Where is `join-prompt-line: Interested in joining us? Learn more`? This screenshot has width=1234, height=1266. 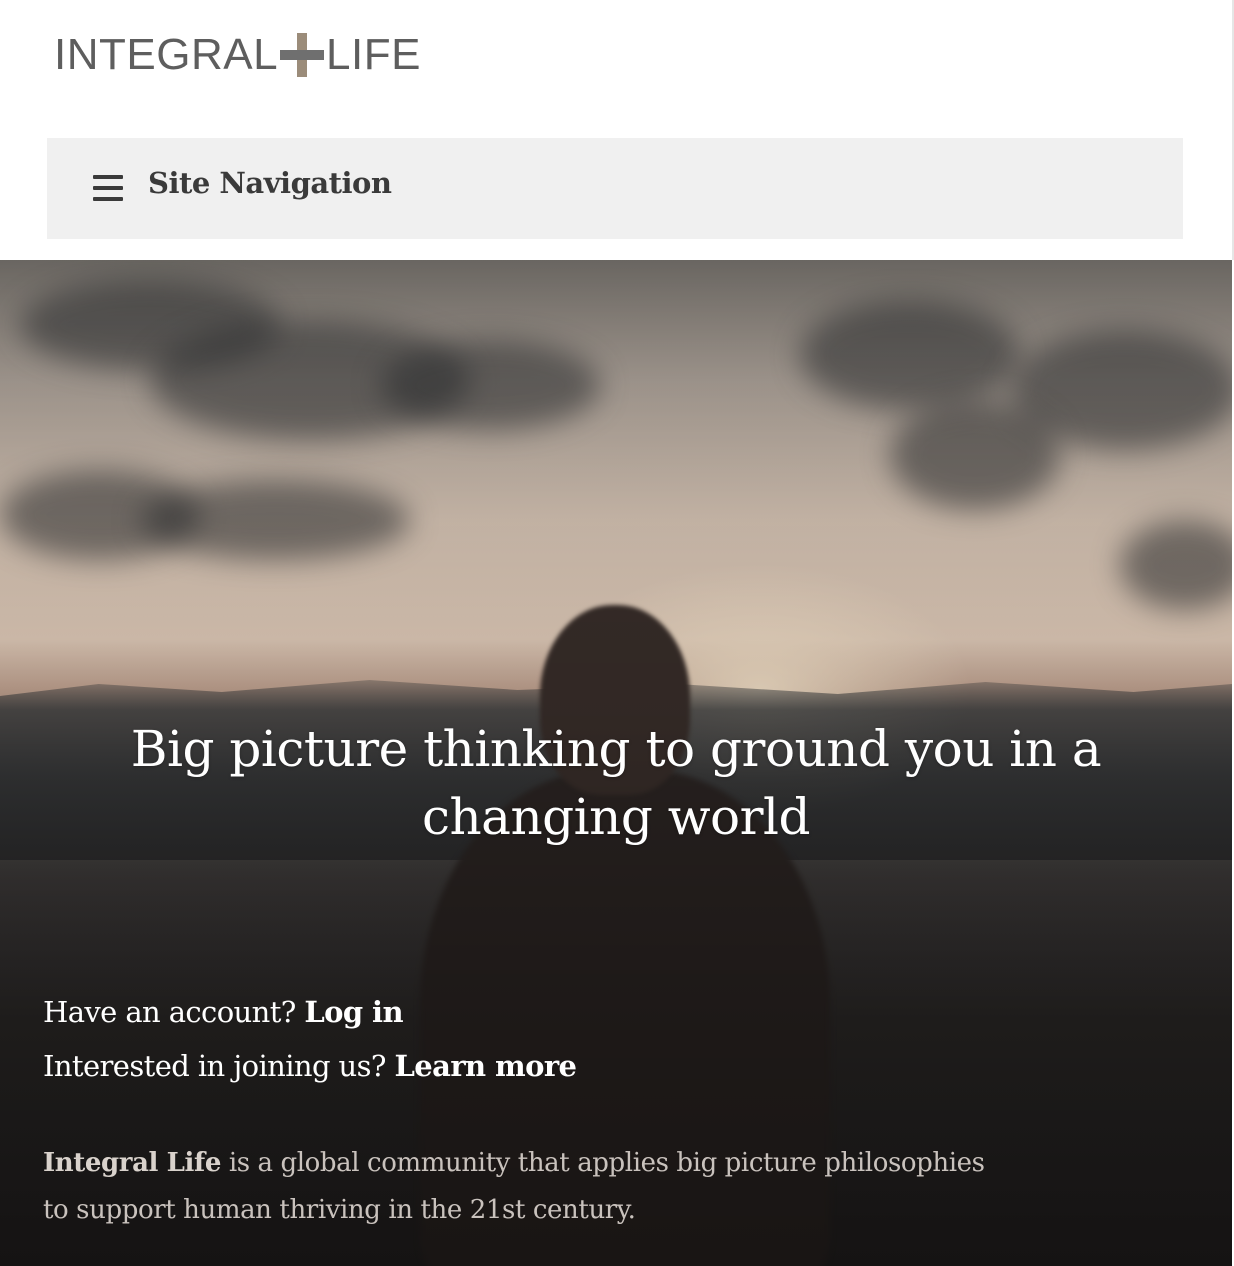
join-prompt-line: Interested in joining us? Learn more is located at coordinates (310, 1066).